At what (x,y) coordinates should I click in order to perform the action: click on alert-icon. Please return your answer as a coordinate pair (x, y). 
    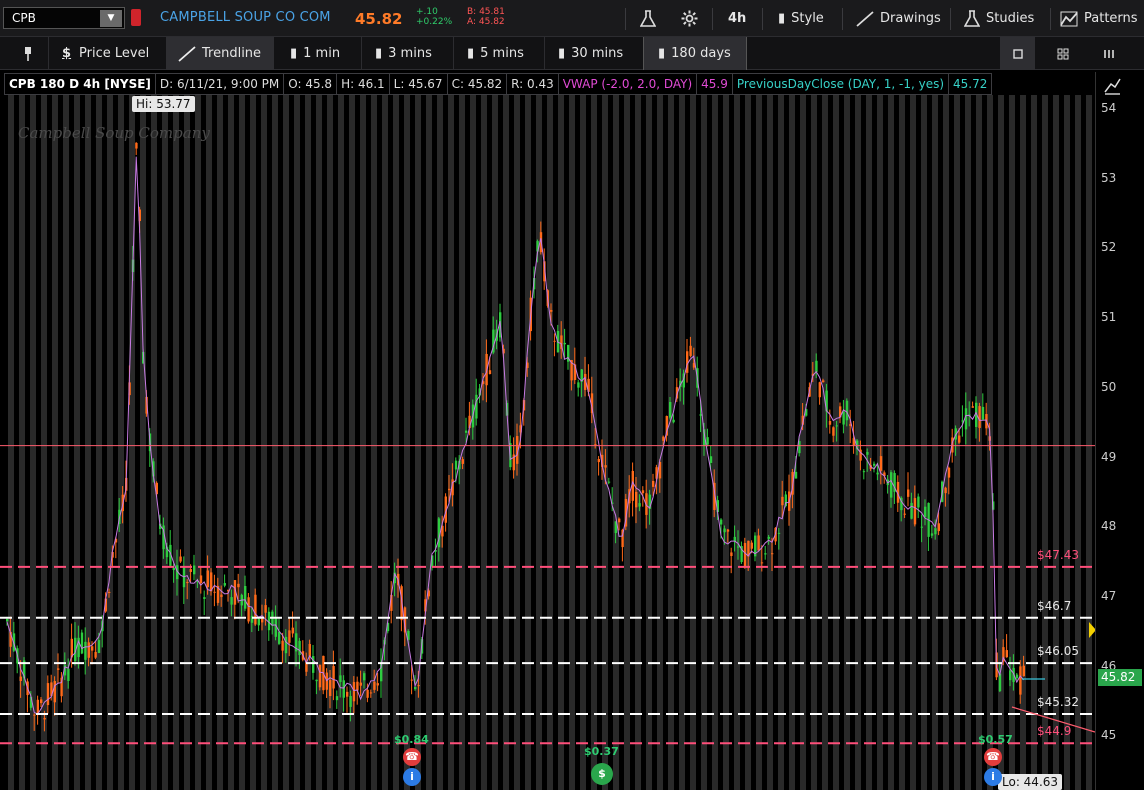
    Looking at the image, I should click on (136, 17).